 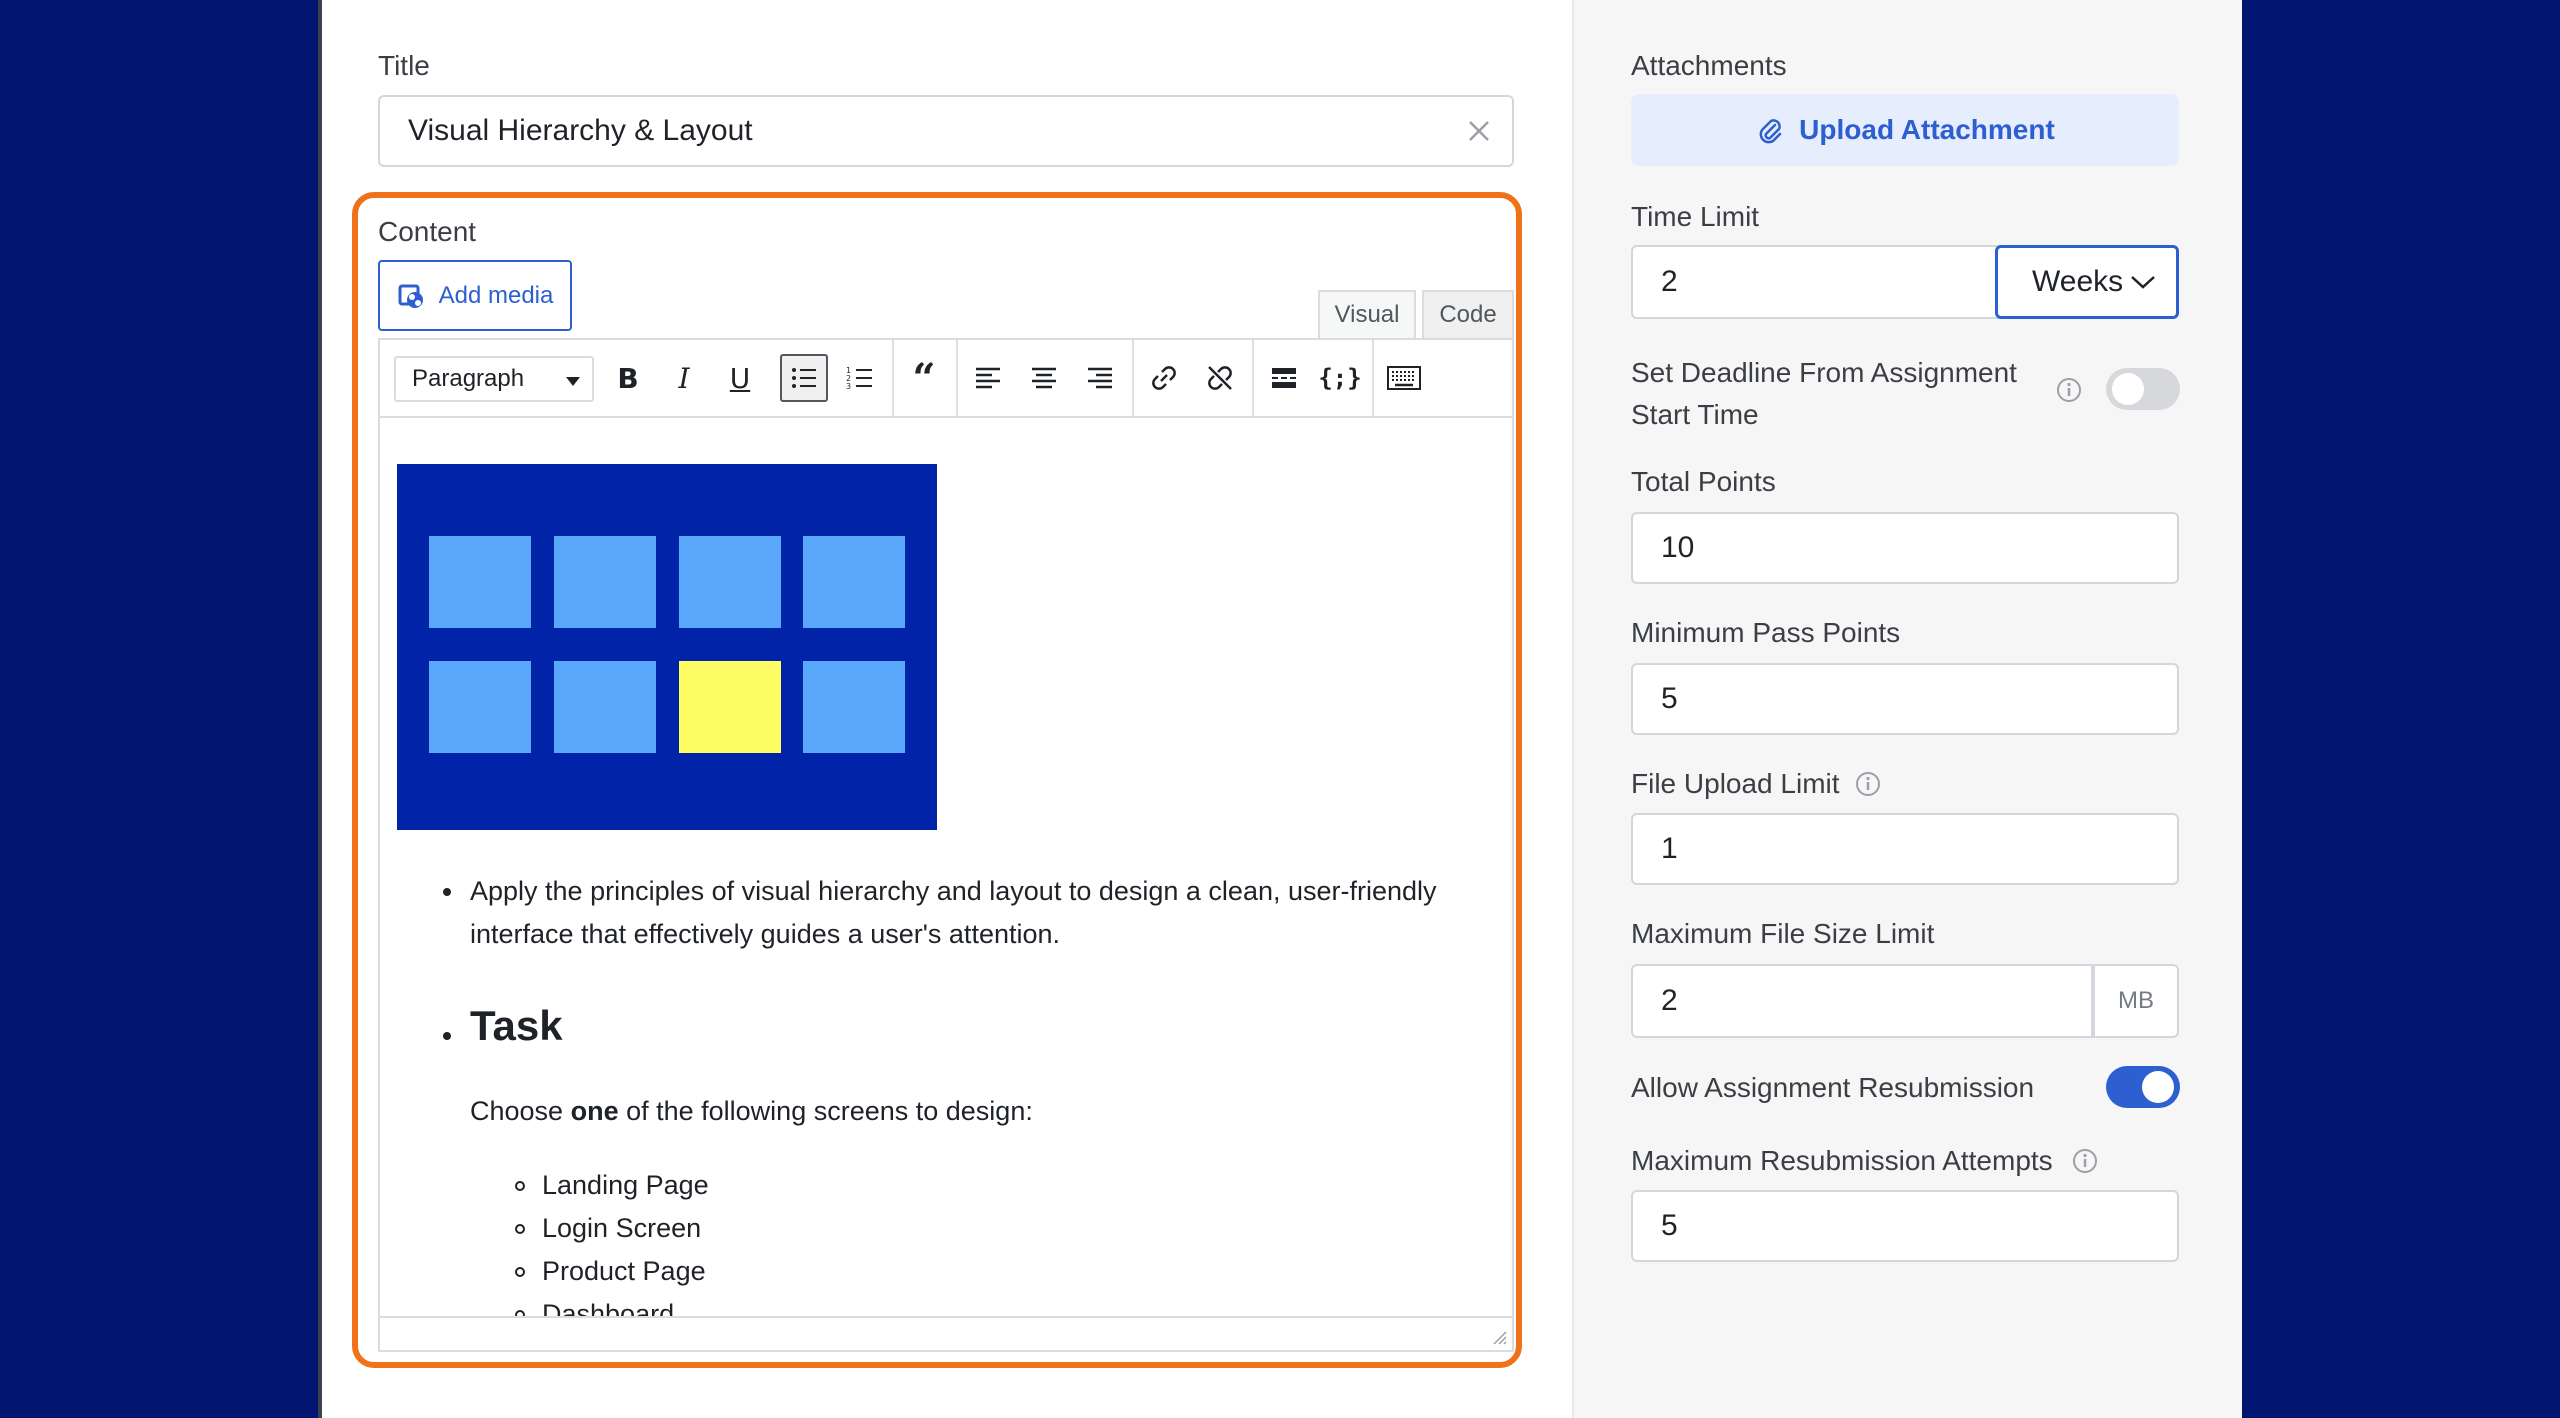 I want to click on link-icon, so click(x=1164, y=378).